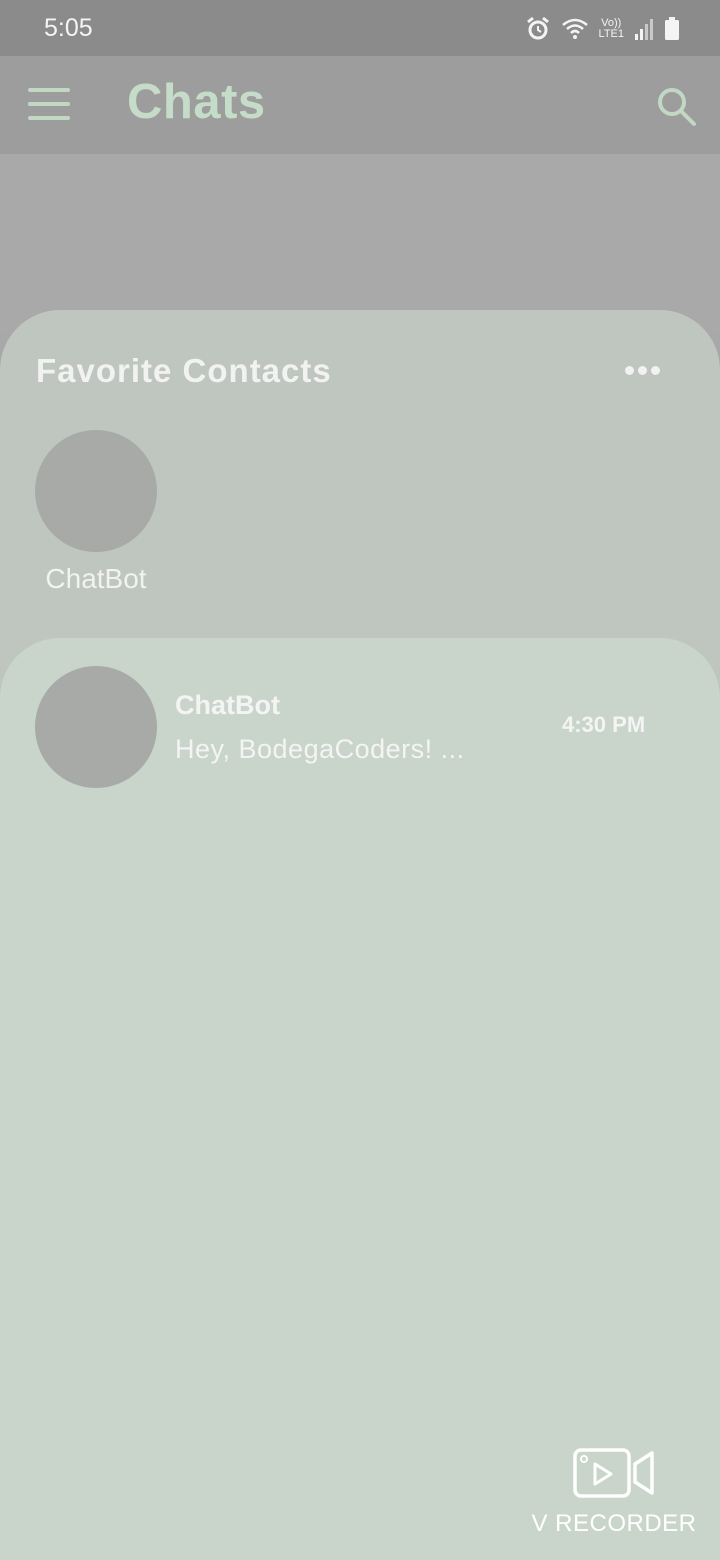 The image size is (720, 1560). Describe the element at coordinates (227, 705) in the screenshot. I see `chat-contact-name: ChatBot` at that location.